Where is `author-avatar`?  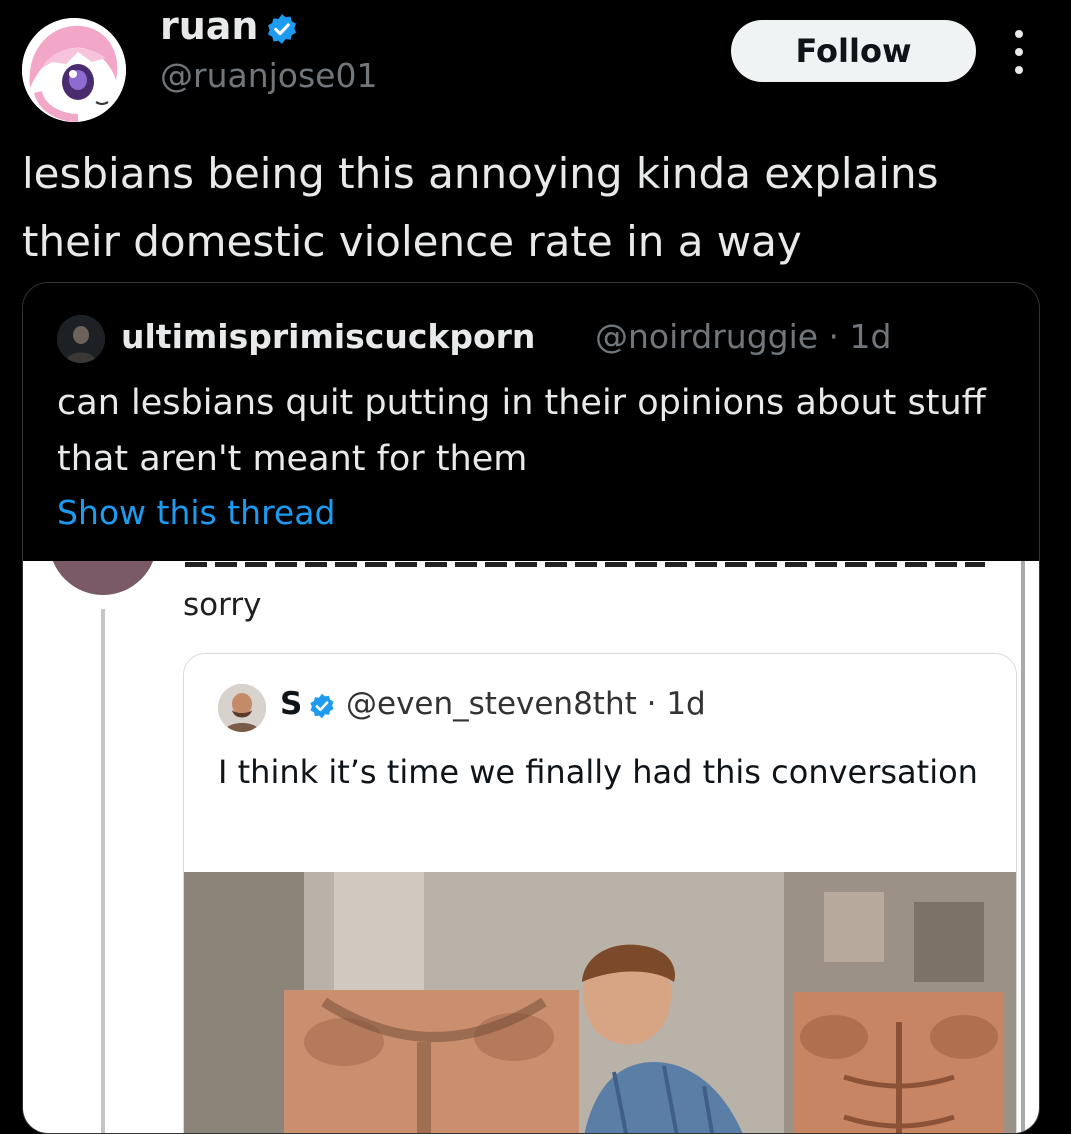 author-avatar is located at coordinates (74, 70).